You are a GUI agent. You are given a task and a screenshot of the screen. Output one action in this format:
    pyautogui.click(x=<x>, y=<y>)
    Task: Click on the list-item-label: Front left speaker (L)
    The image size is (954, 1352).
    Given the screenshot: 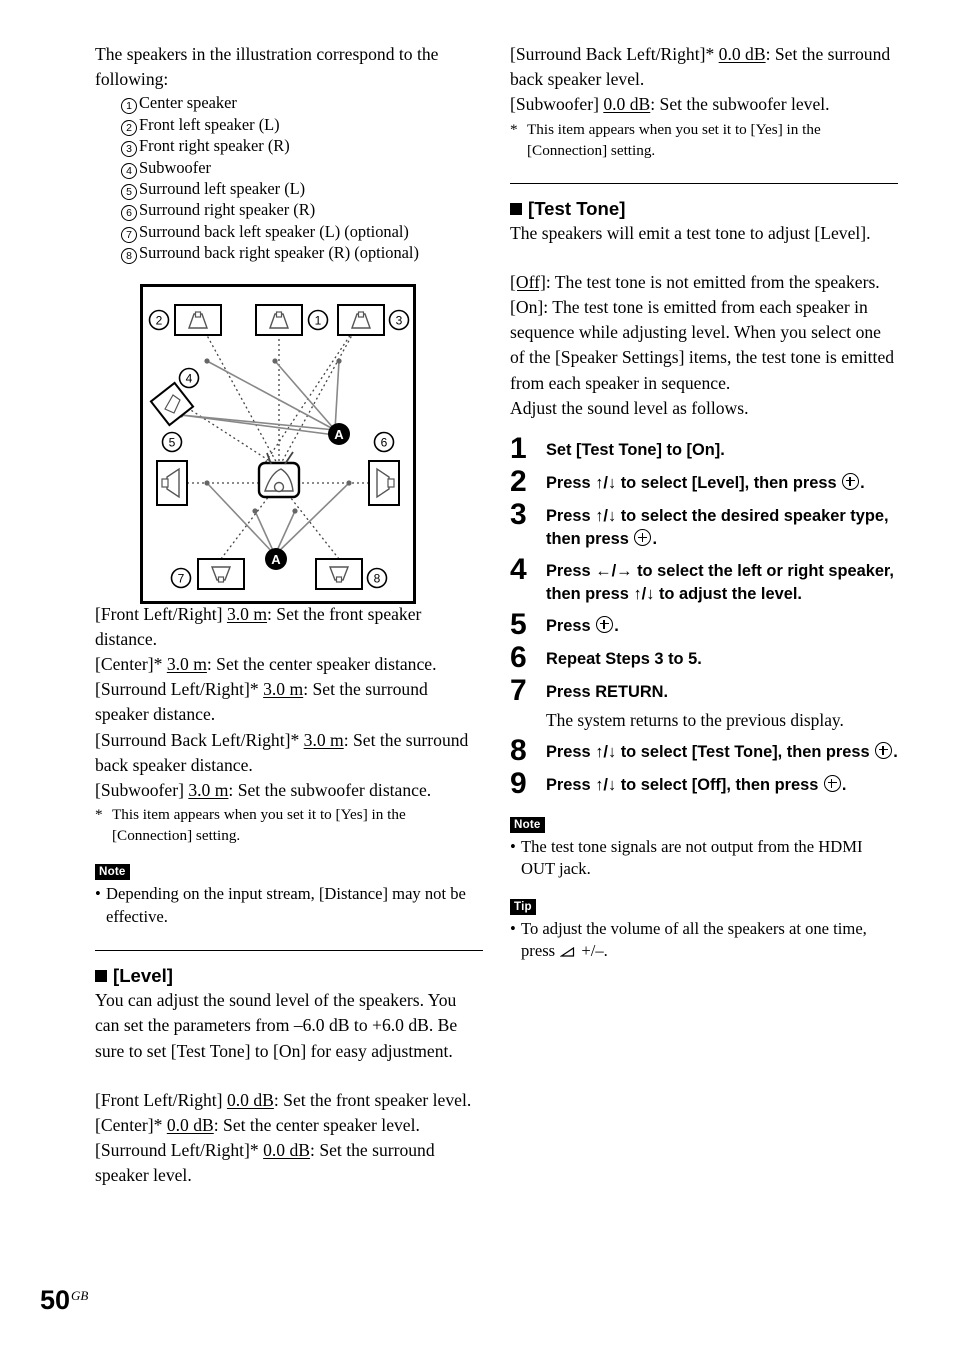 What is the action you would take?
    pyautogui.click(x=209, y=124)
    